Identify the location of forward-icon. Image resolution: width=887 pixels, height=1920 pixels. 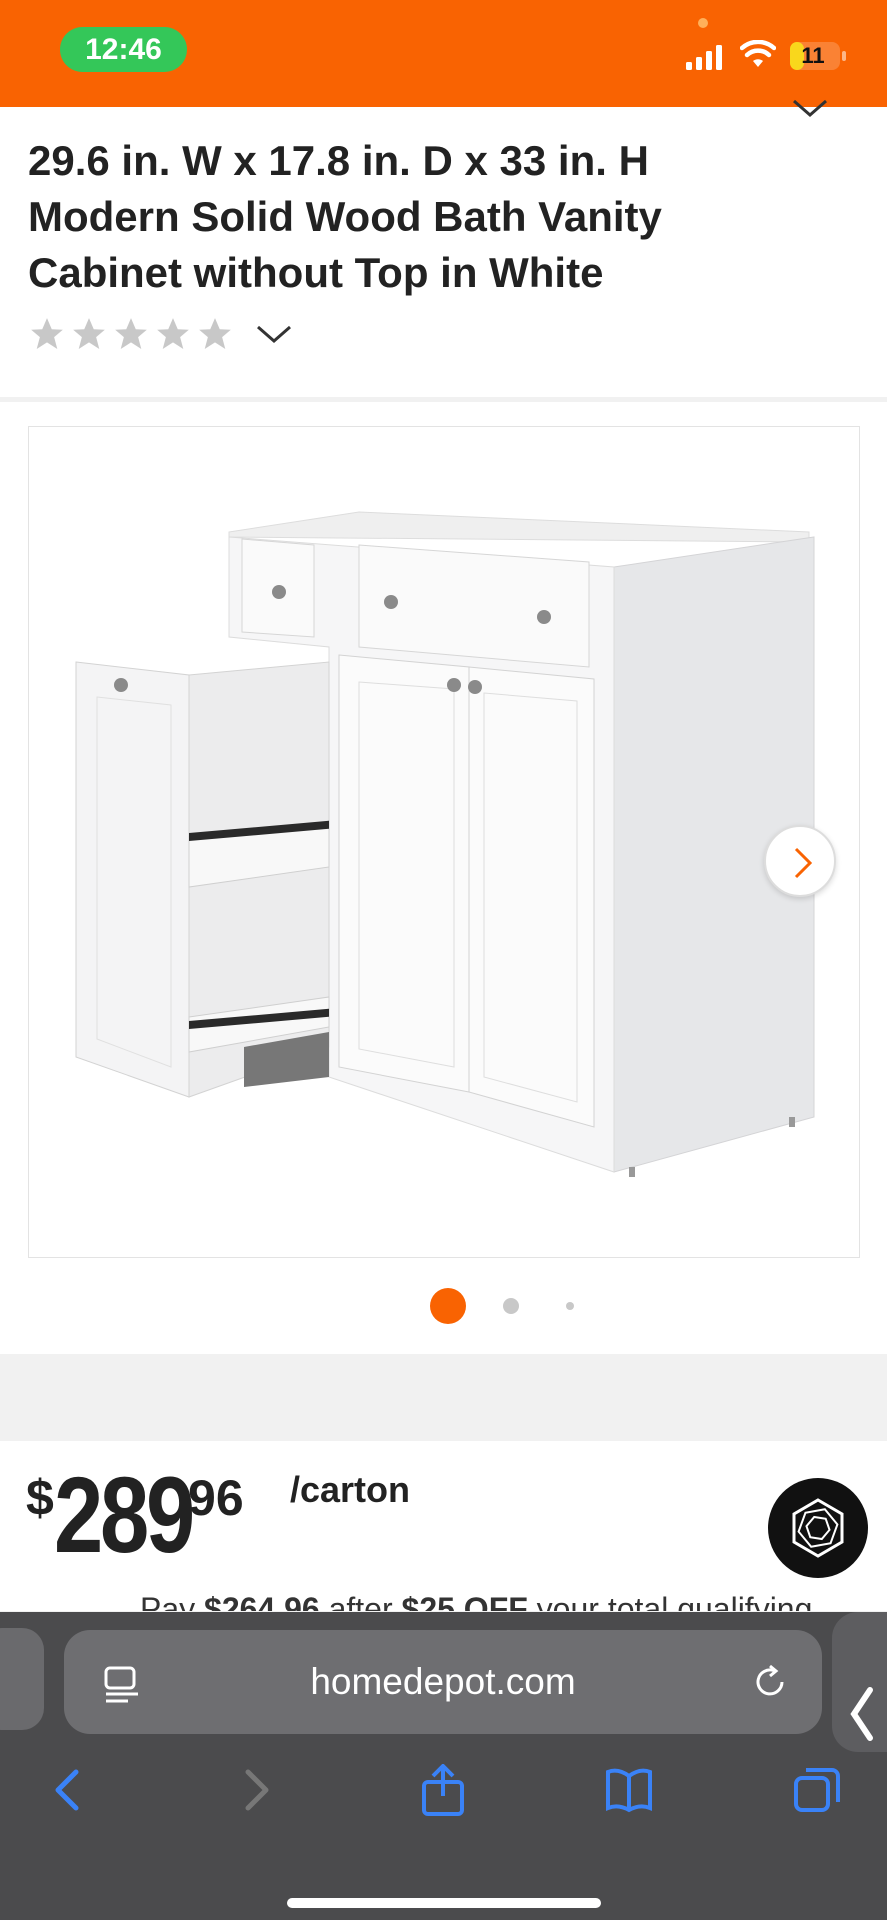
(257, 1790).